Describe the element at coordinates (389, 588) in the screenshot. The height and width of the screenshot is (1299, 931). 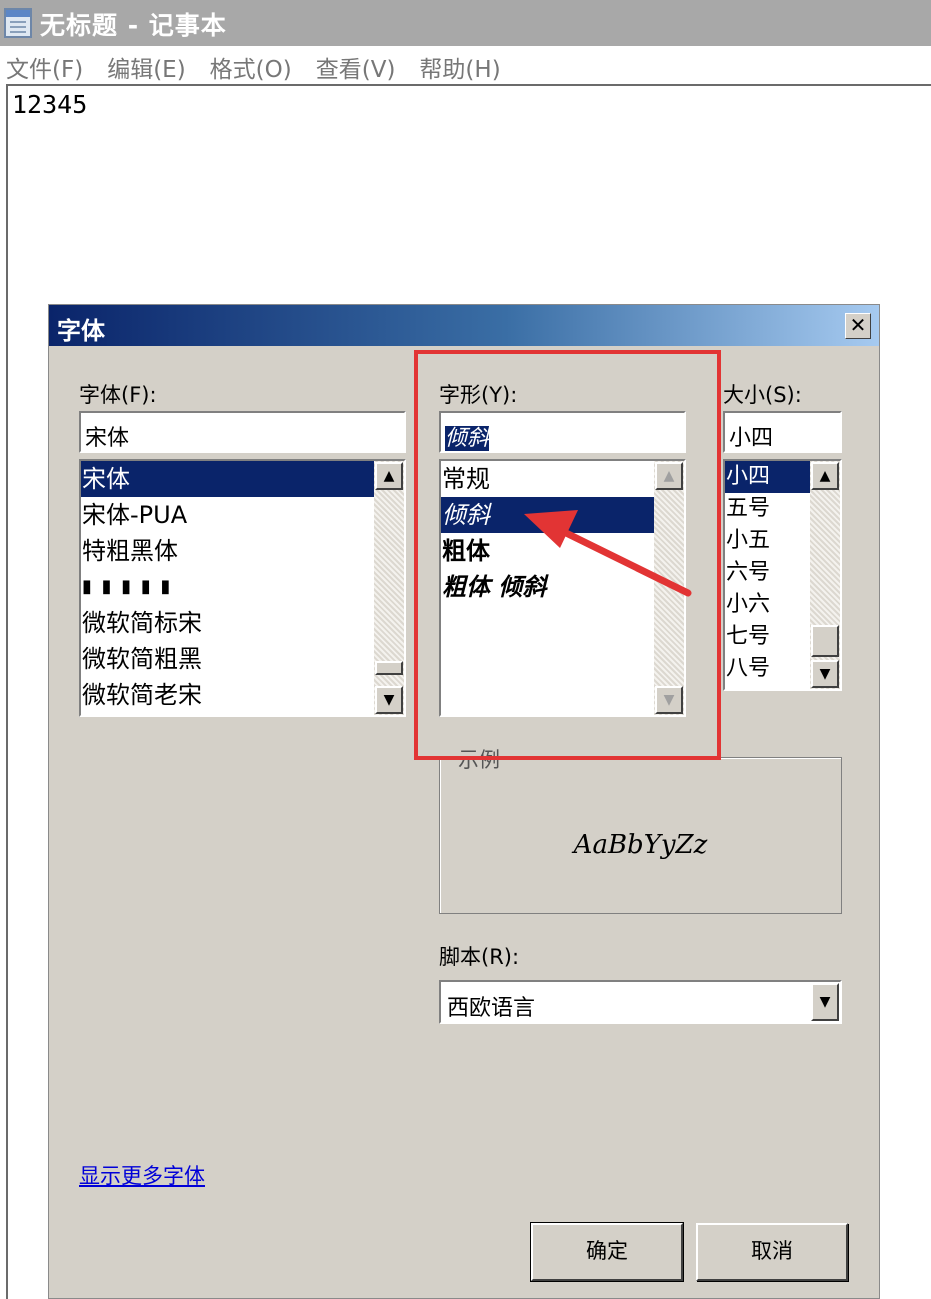
I see `font-list-scrollbar: ▲ ▼` at that location.